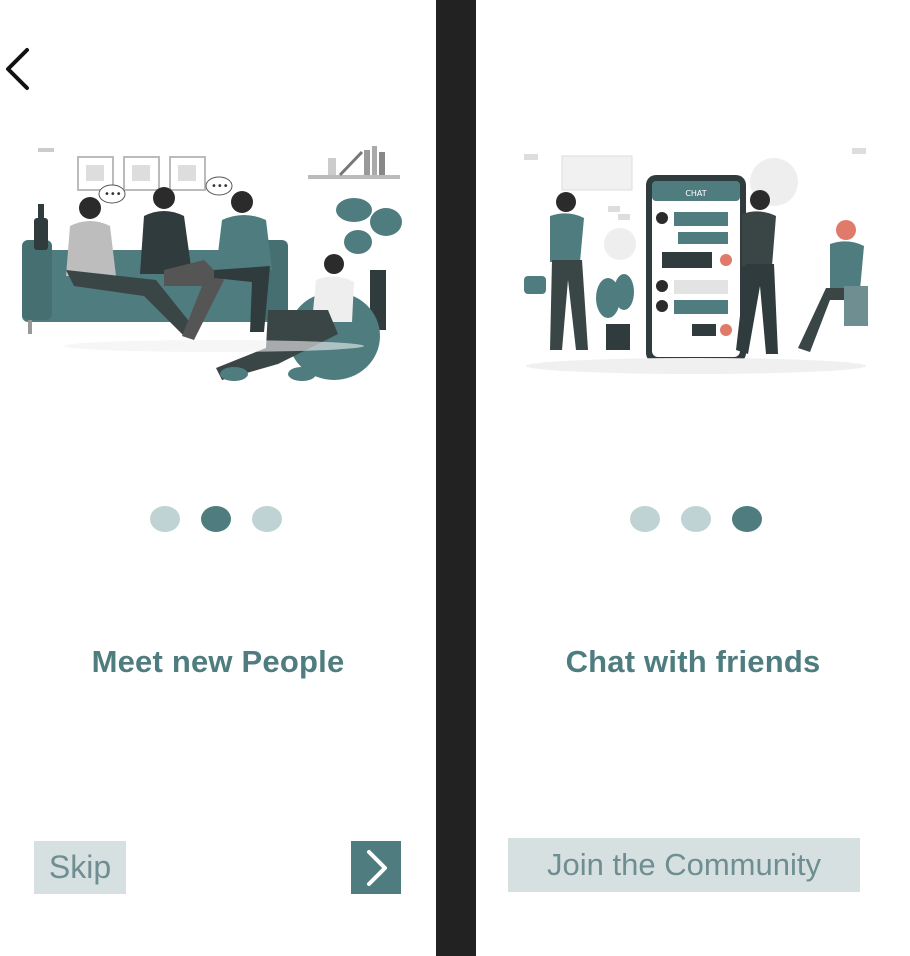  I want to click on skip-button: Skip, so click(80, 867).